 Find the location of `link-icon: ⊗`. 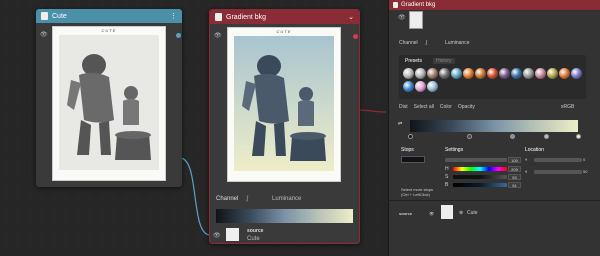

link-icon: ⊗ is located at coordinates (461, 213).